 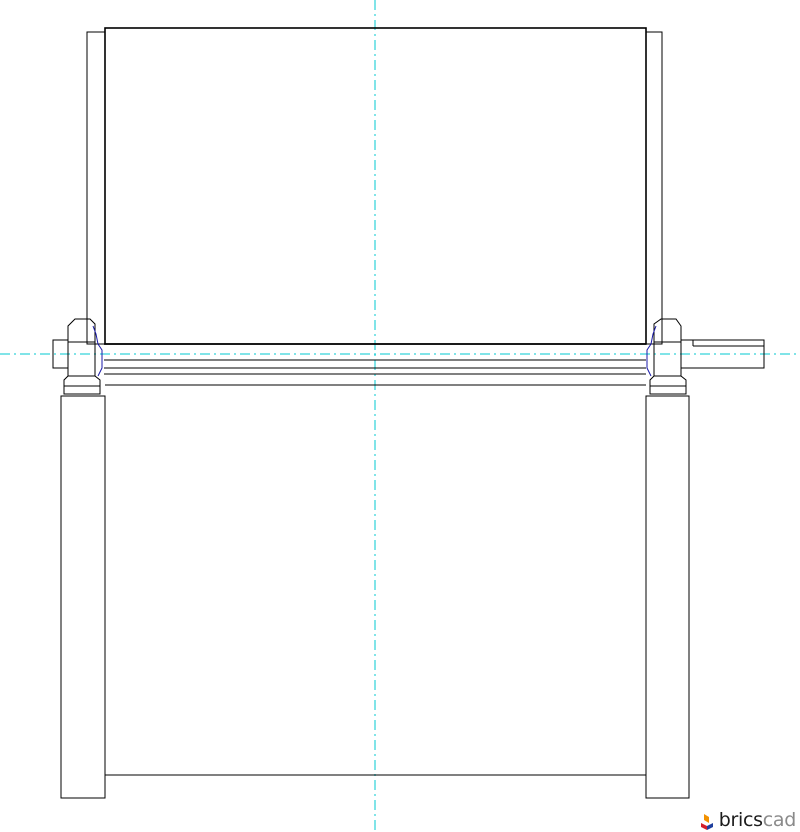 I want to click on right-hidden-detail, so click(x=651, y=351).